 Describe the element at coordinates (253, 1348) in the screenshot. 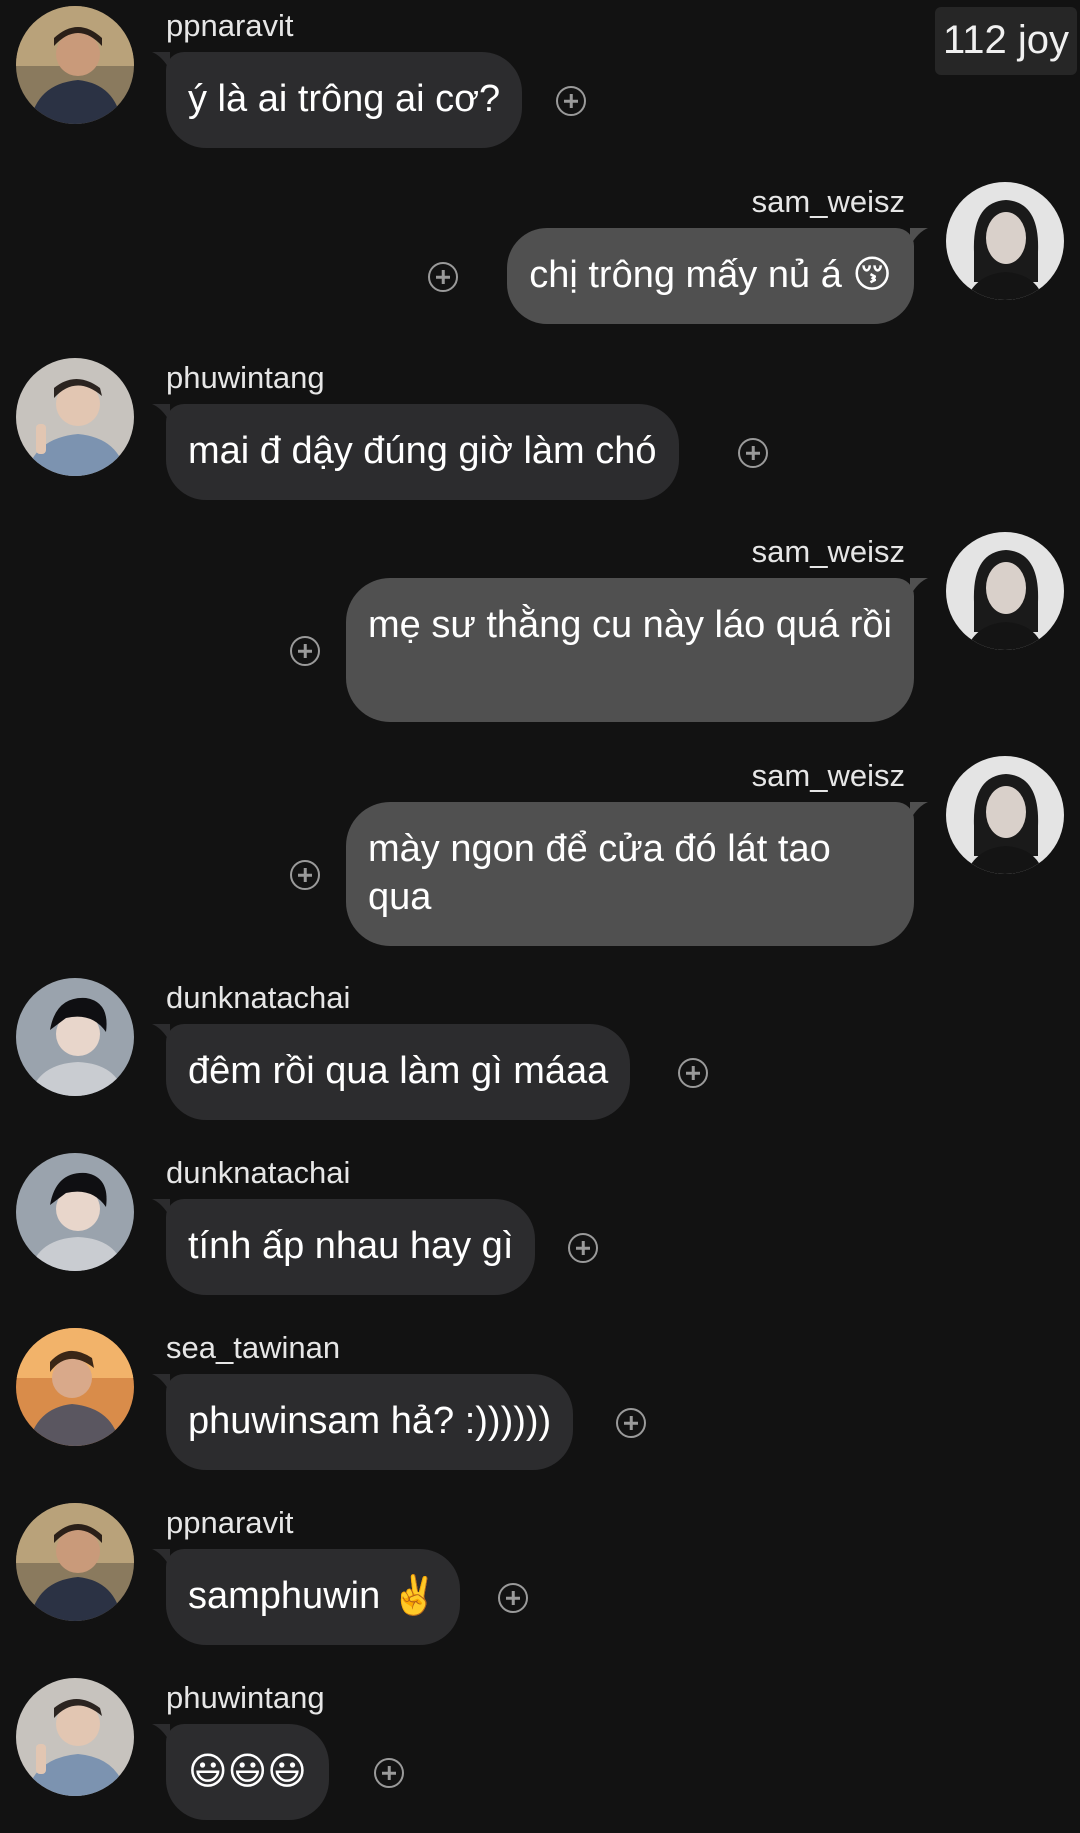

I see `username: sea_tawinan` at that location.